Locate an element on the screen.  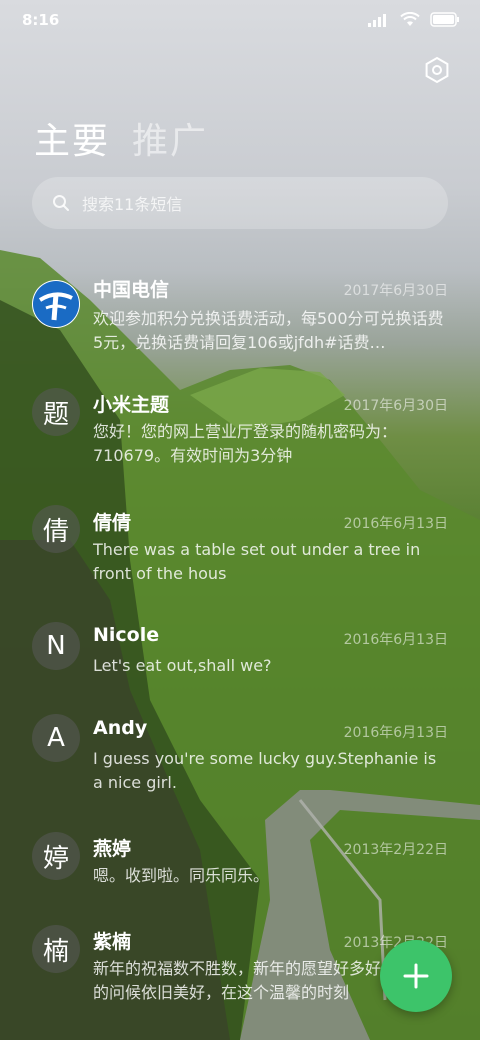
china-telecom-logo-icon is located at coordinates (56, 304).